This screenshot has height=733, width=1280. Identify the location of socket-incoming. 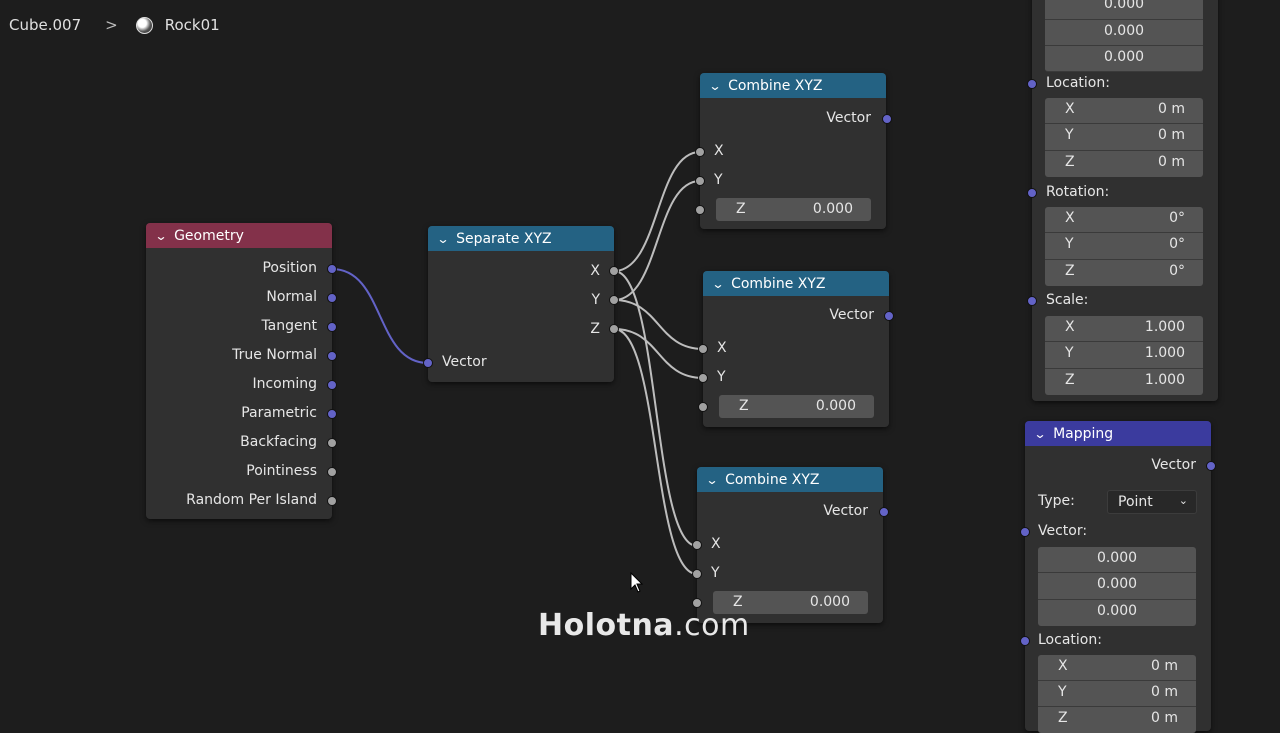
(332, 385).